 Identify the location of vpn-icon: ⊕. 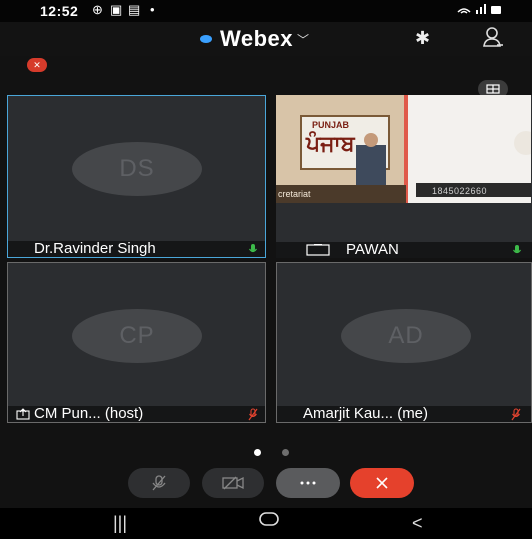
(97, 9).